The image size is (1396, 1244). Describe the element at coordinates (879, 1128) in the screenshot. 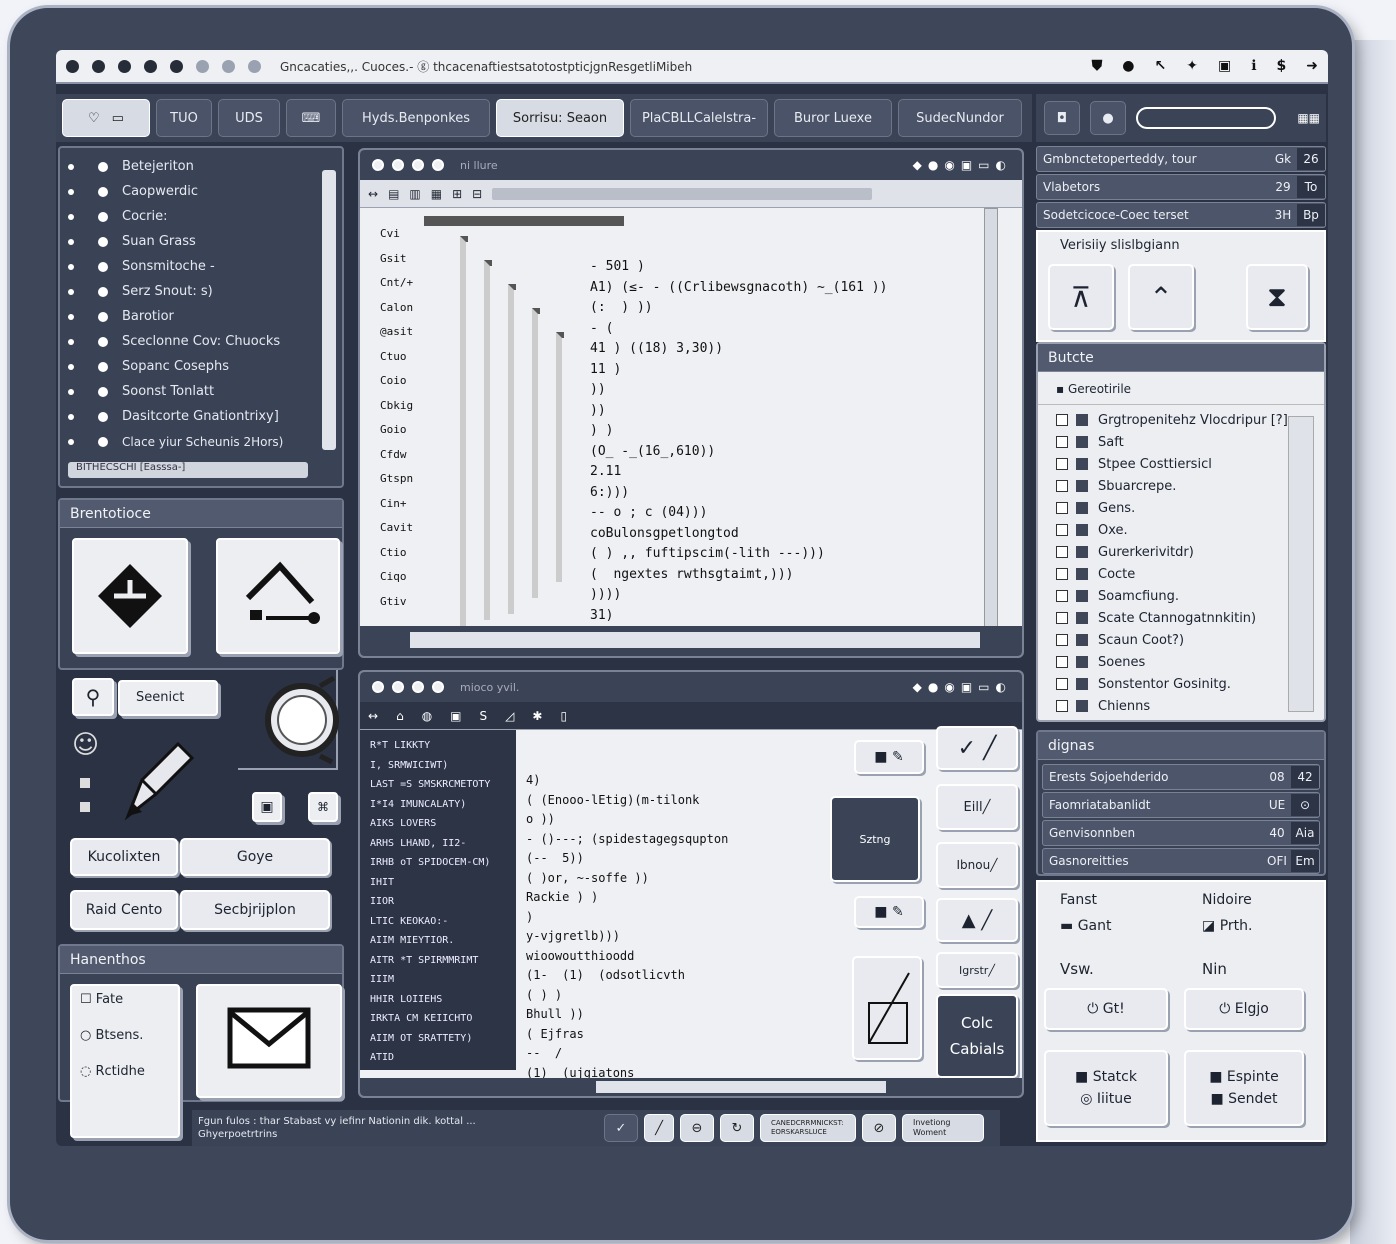

I see `slash-circle-icon: ⊘` at that location.